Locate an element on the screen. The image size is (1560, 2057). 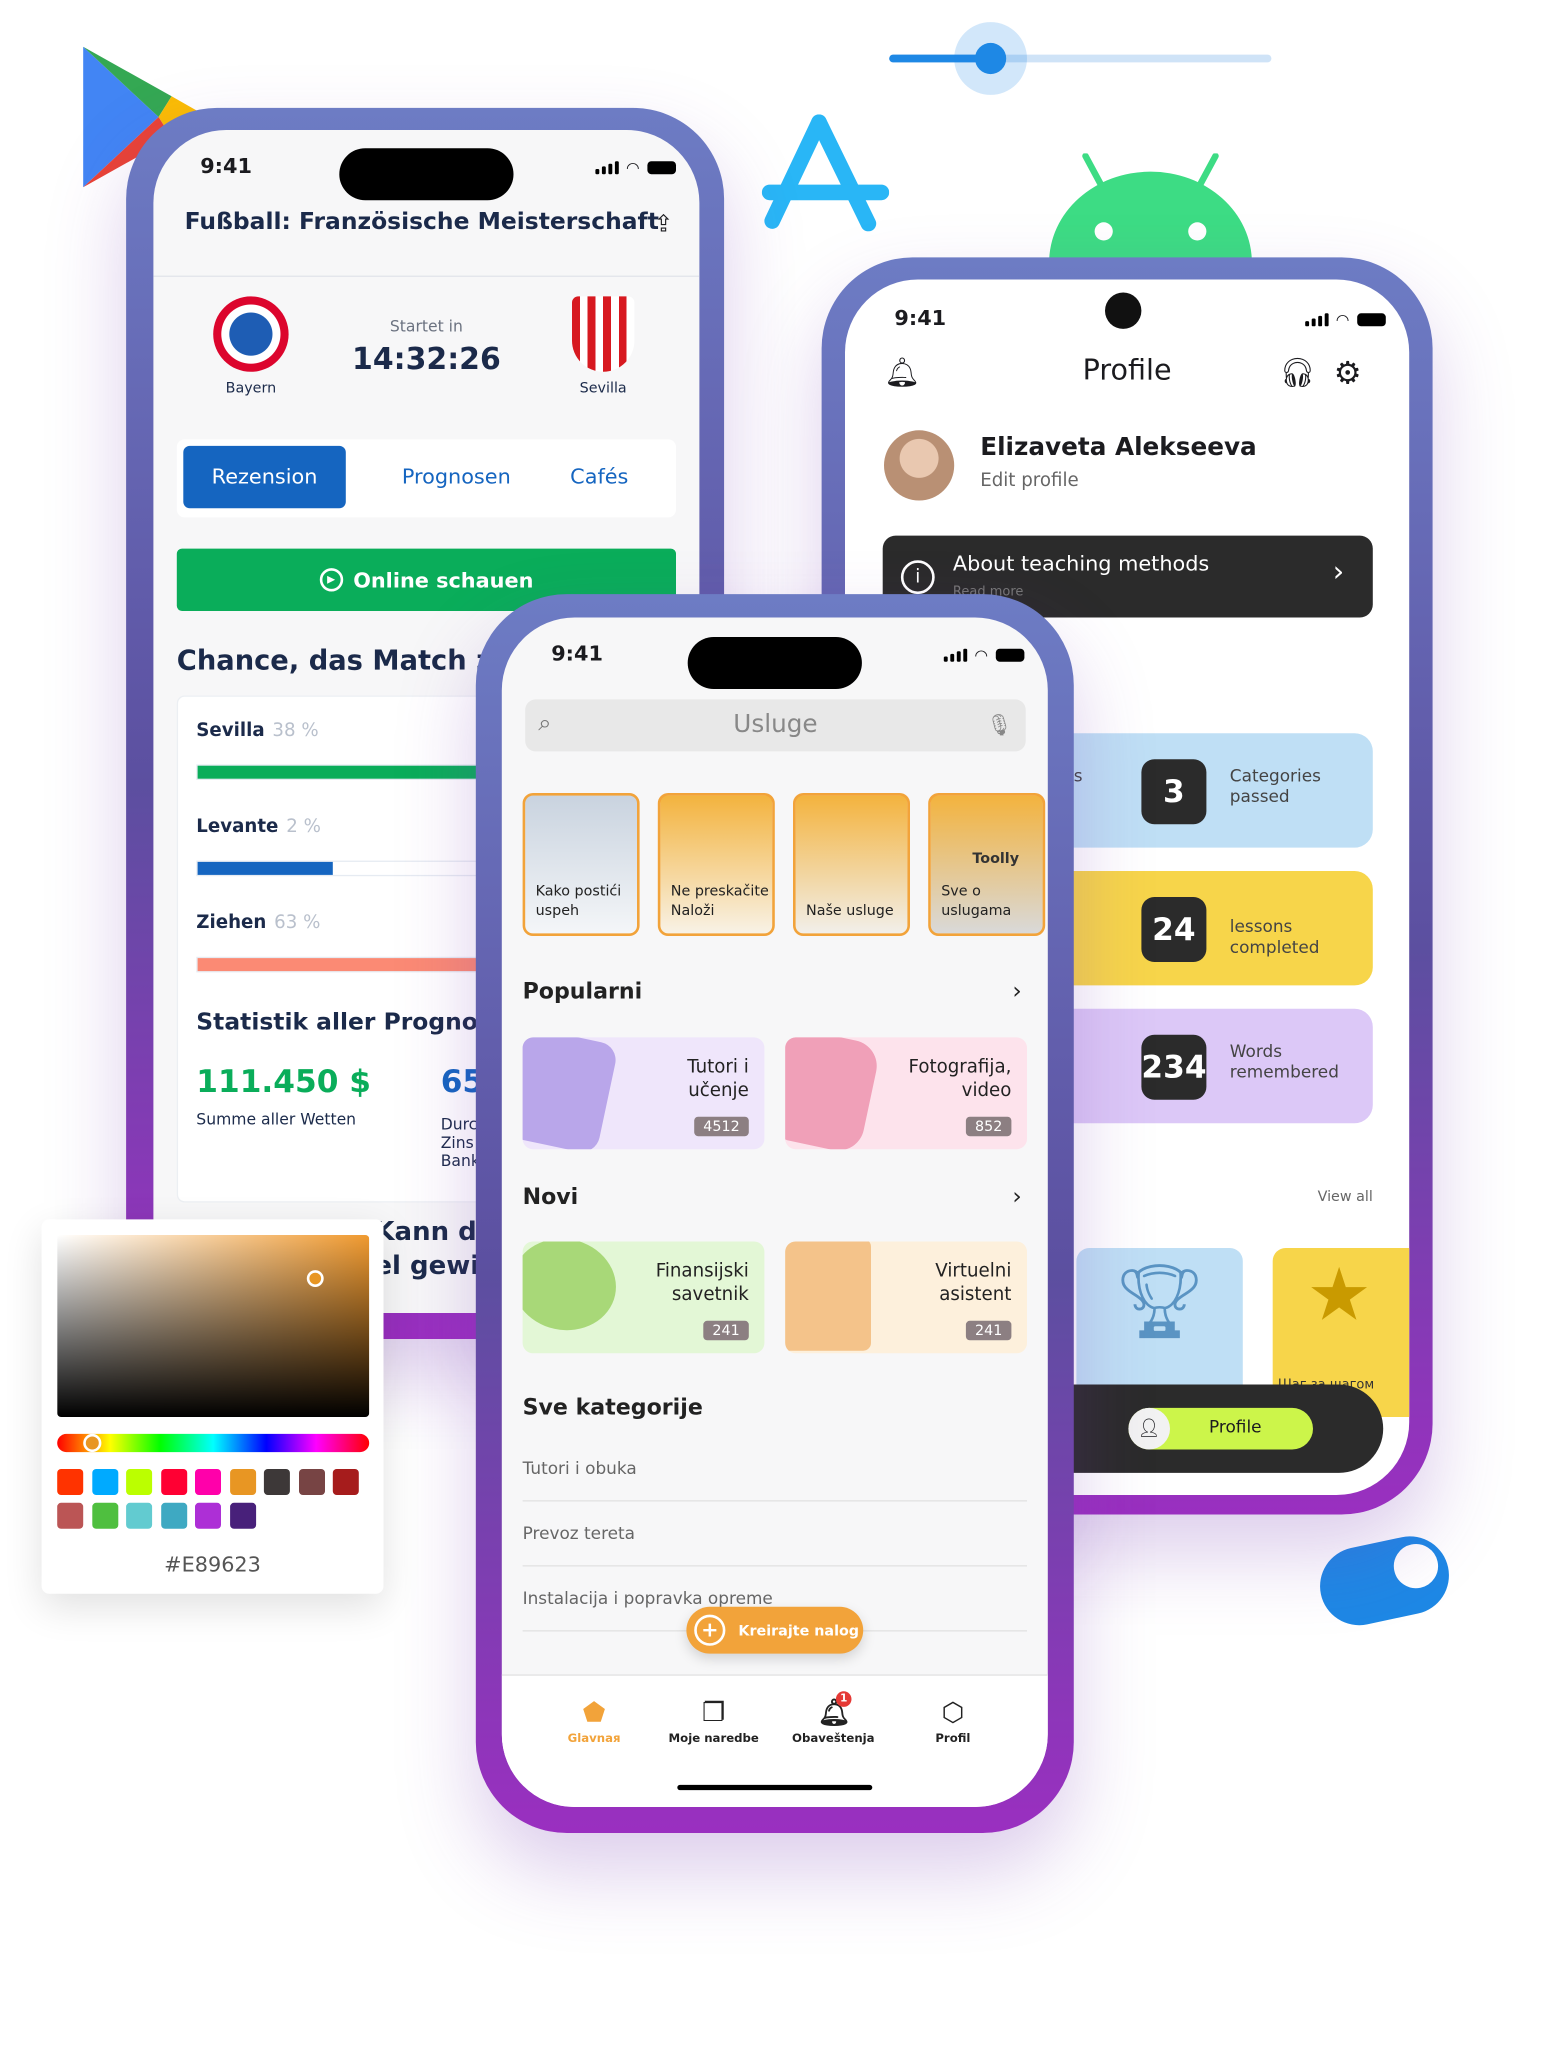
orders-icon: ❐ is located at coordinates (714, 1712).